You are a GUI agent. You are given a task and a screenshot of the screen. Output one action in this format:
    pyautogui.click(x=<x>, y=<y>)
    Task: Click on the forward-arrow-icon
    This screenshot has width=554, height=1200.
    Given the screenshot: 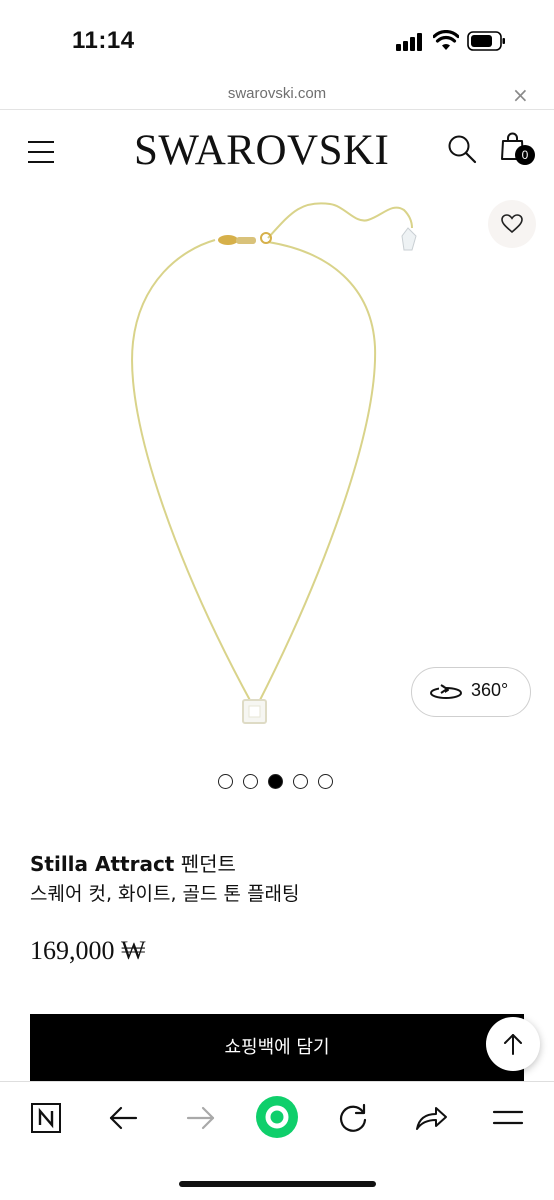 What is the action you would take?
    pyautogui.click(x=200, y=1118)
    